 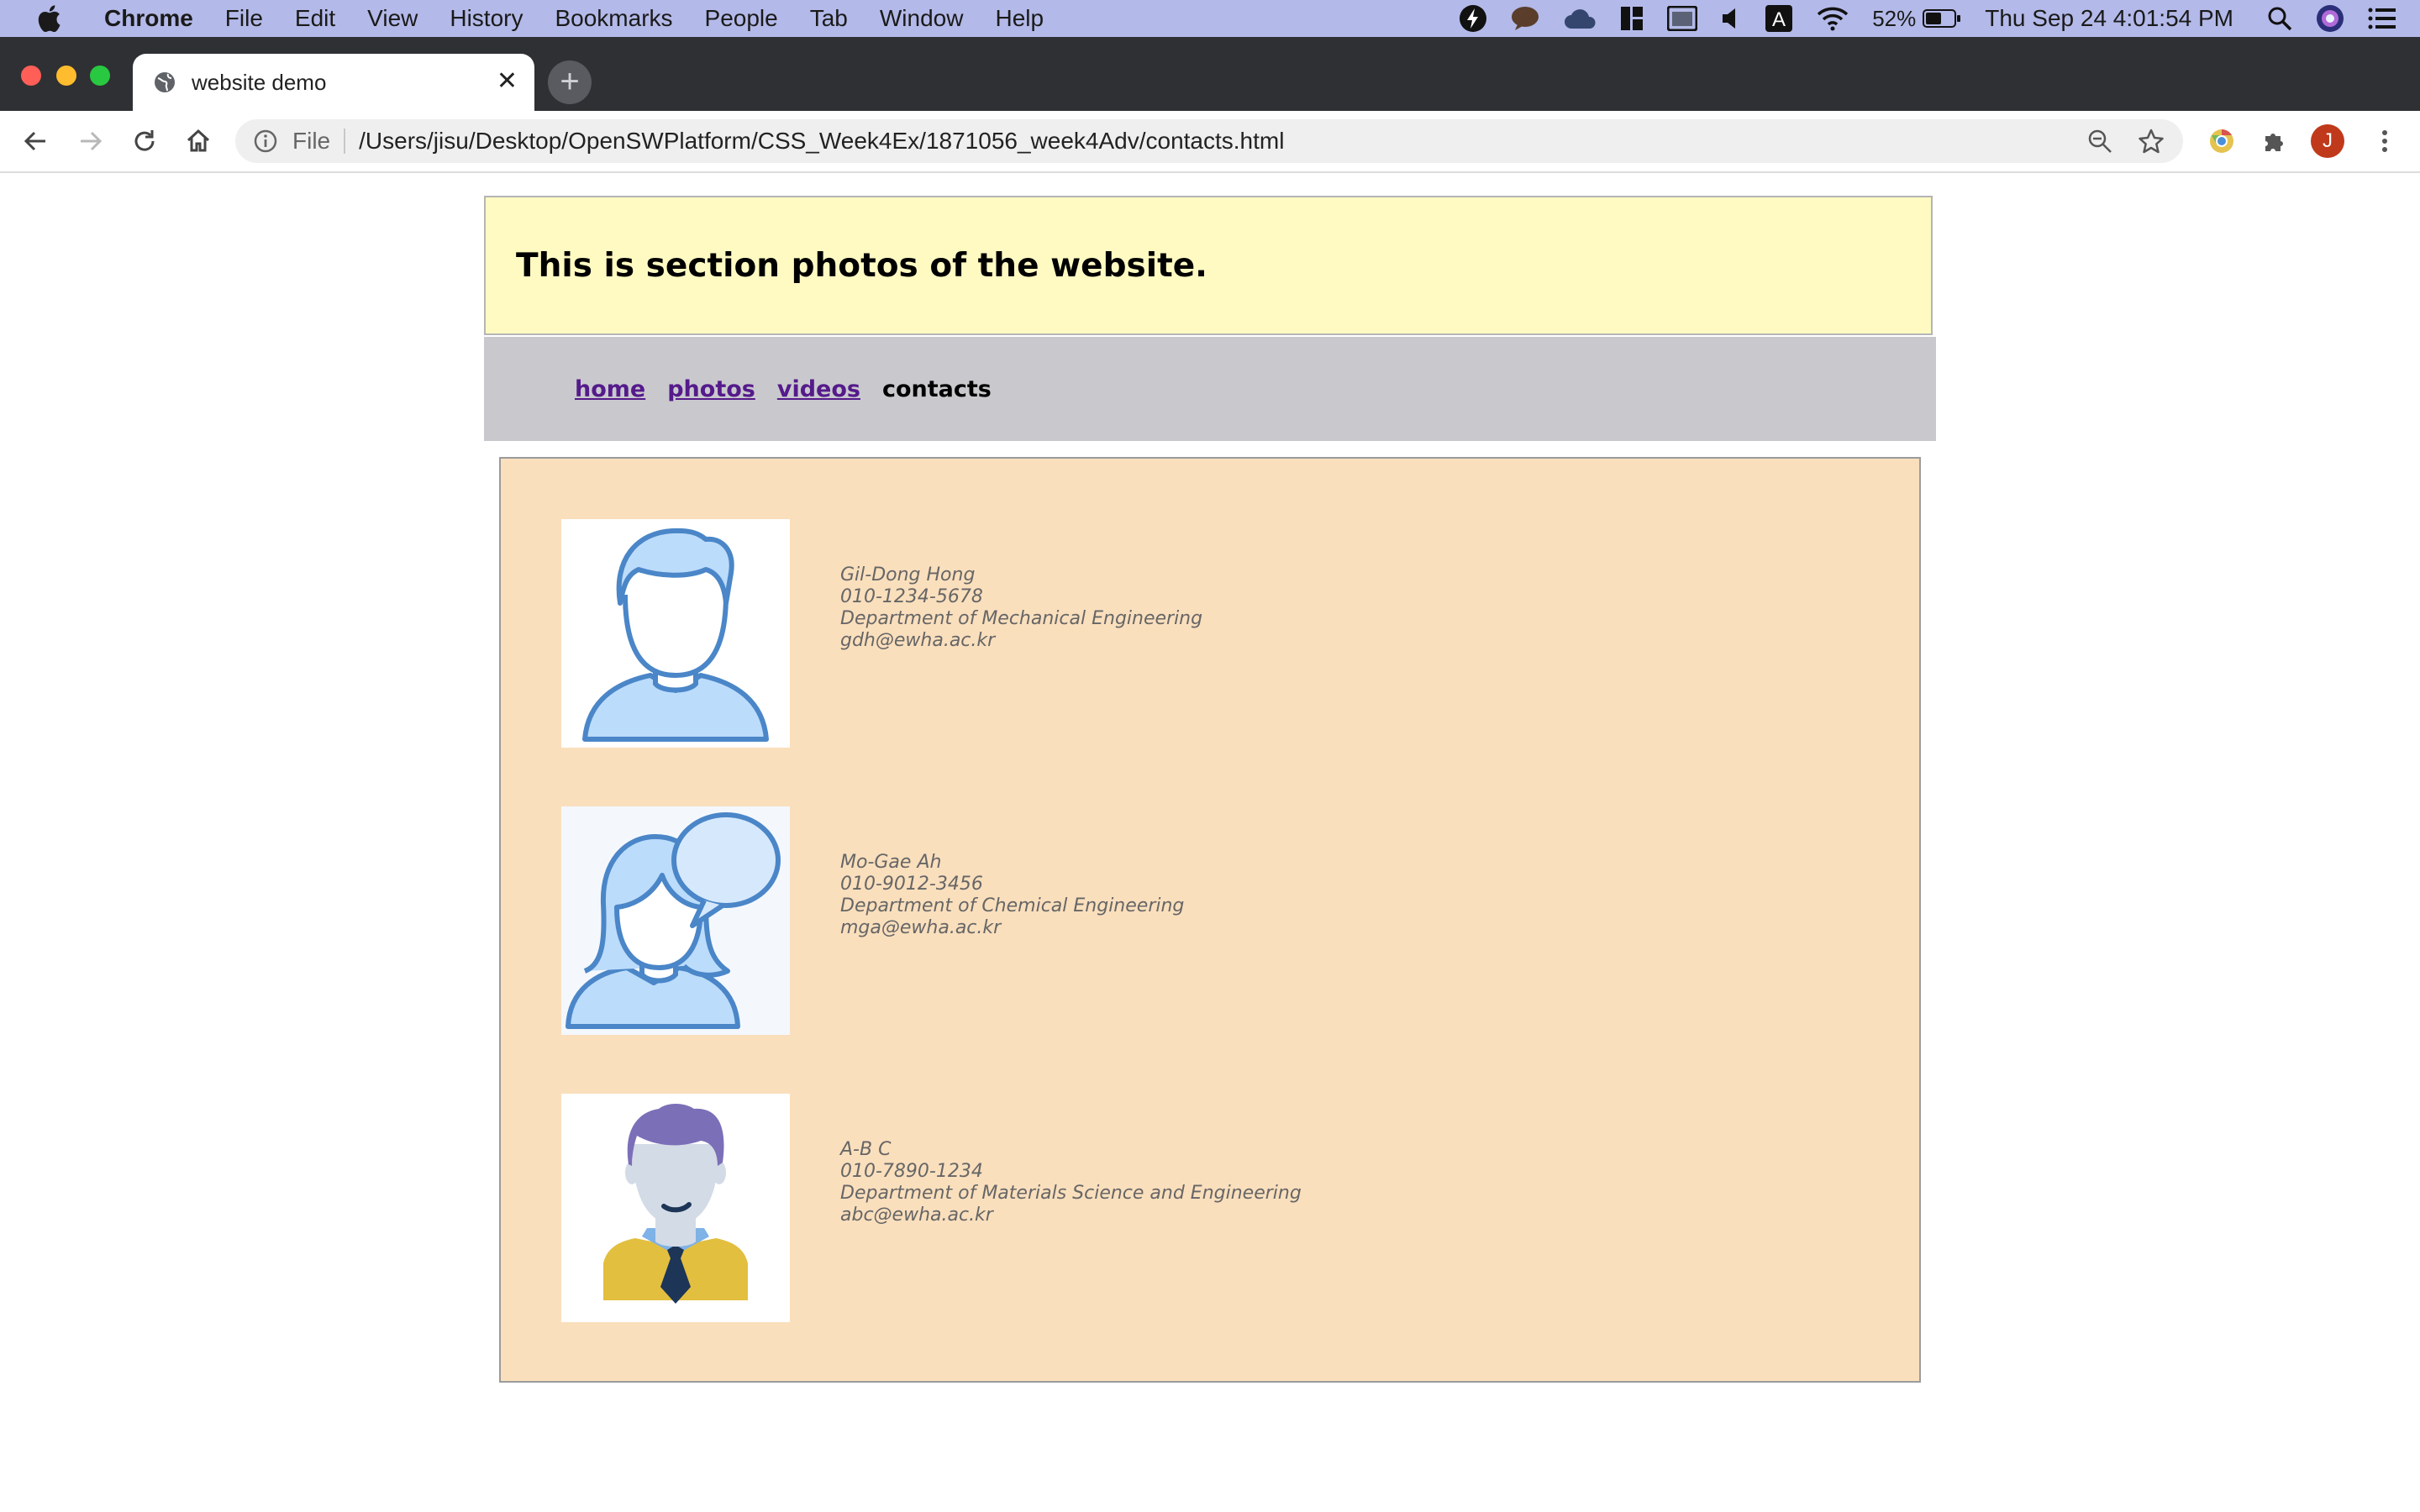 I want to click on female-user-chat-icon, so click(x=675, y=920).